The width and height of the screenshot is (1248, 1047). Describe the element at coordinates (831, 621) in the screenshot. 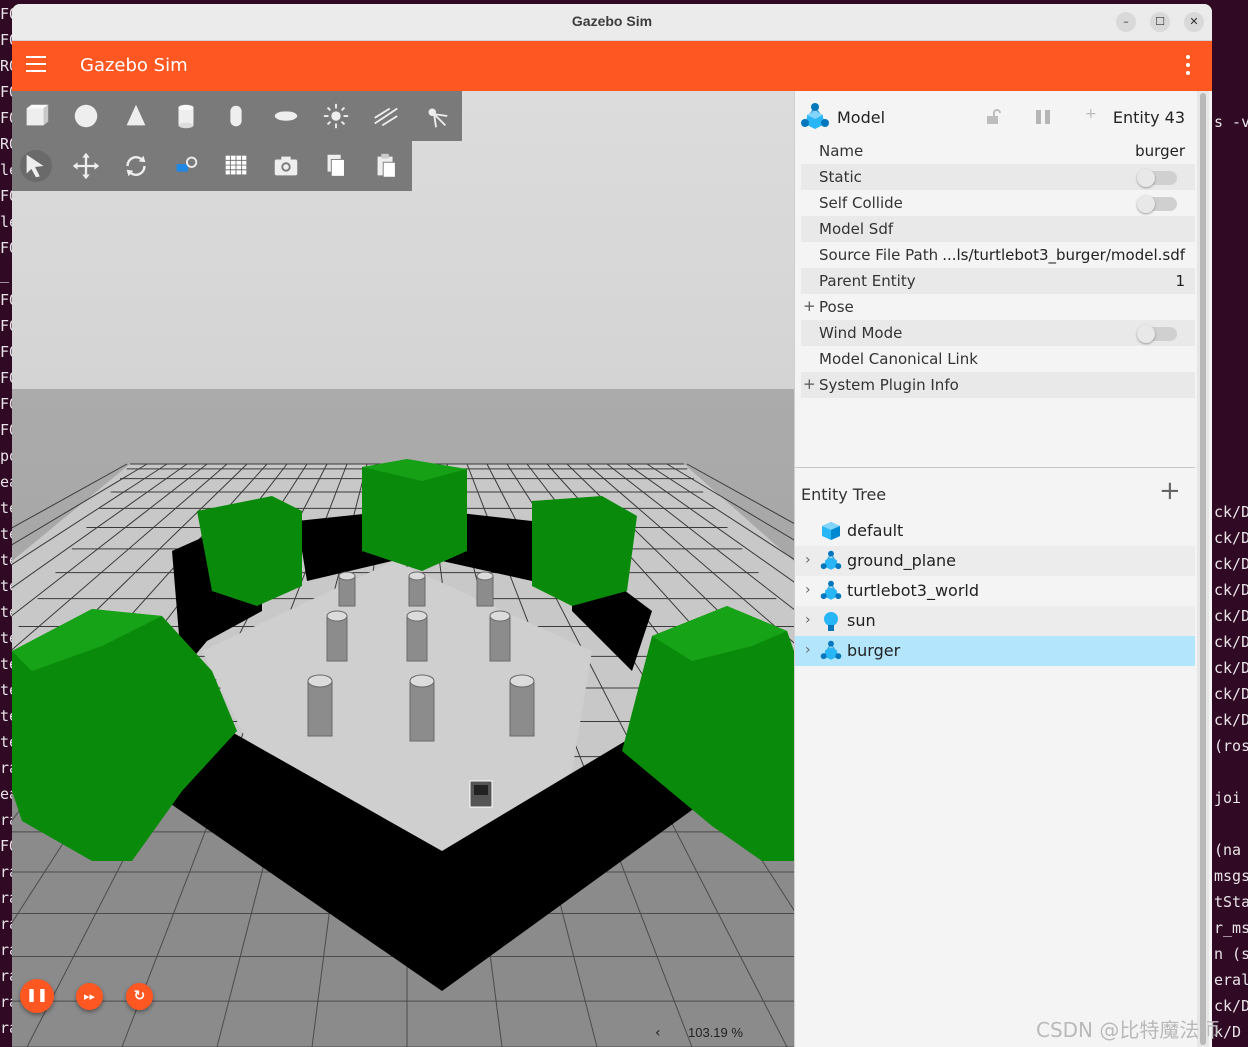

I see `light-bulb-icon` at that location.